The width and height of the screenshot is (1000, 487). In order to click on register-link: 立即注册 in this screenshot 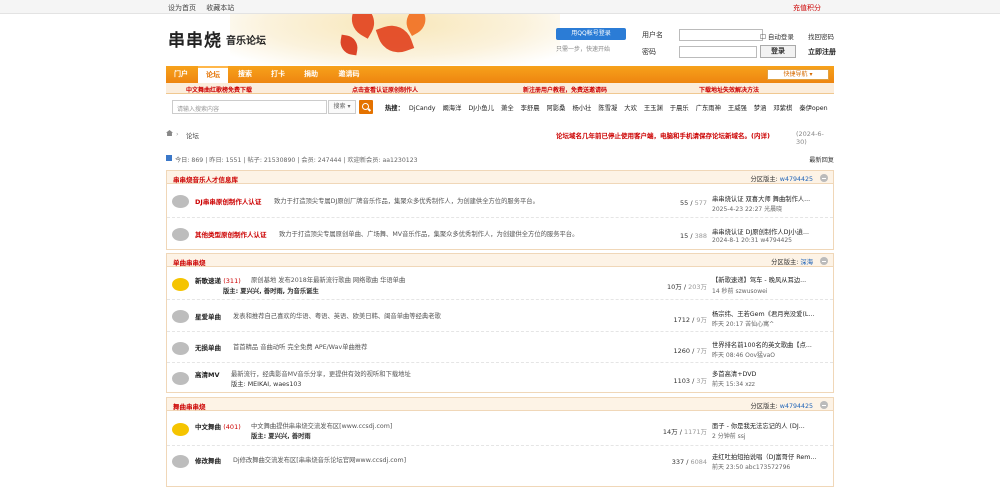, I will do `click(822, 52)`.